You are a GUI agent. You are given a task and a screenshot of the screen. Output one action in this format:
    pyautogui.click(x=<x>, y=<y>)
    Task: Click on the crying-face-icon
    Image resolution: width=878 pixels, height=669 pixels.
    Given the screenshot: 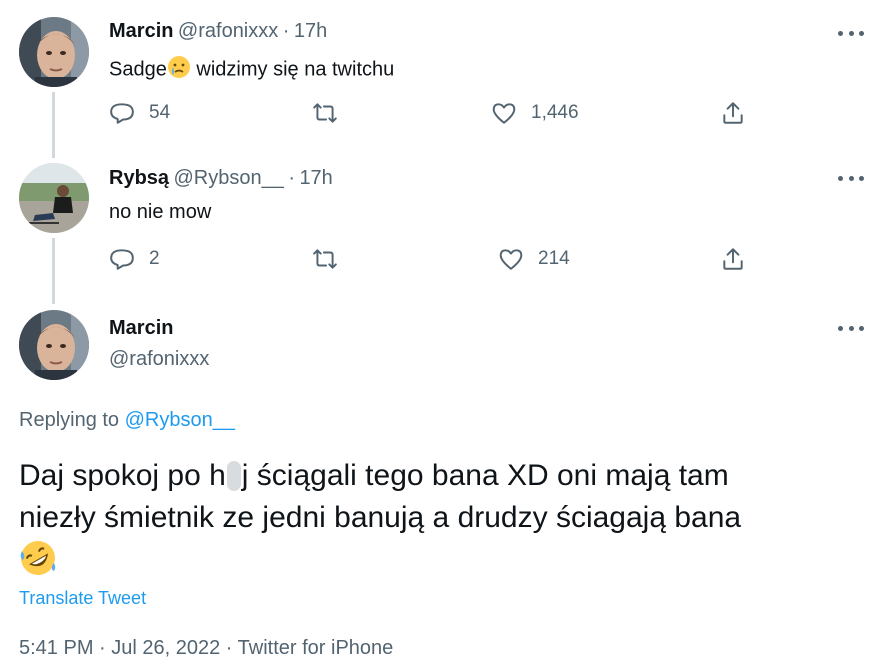 What is the action you would take?
    pyautogui.click(x=179, y=70)
    